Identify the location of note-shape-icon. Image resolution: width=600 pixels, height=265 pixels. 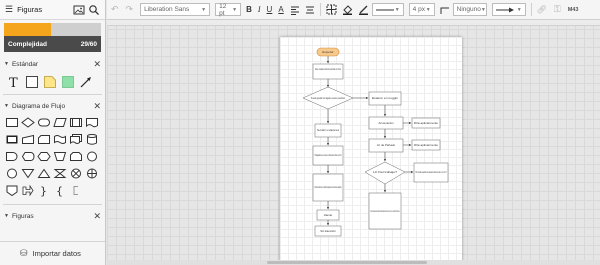
(50, 82).